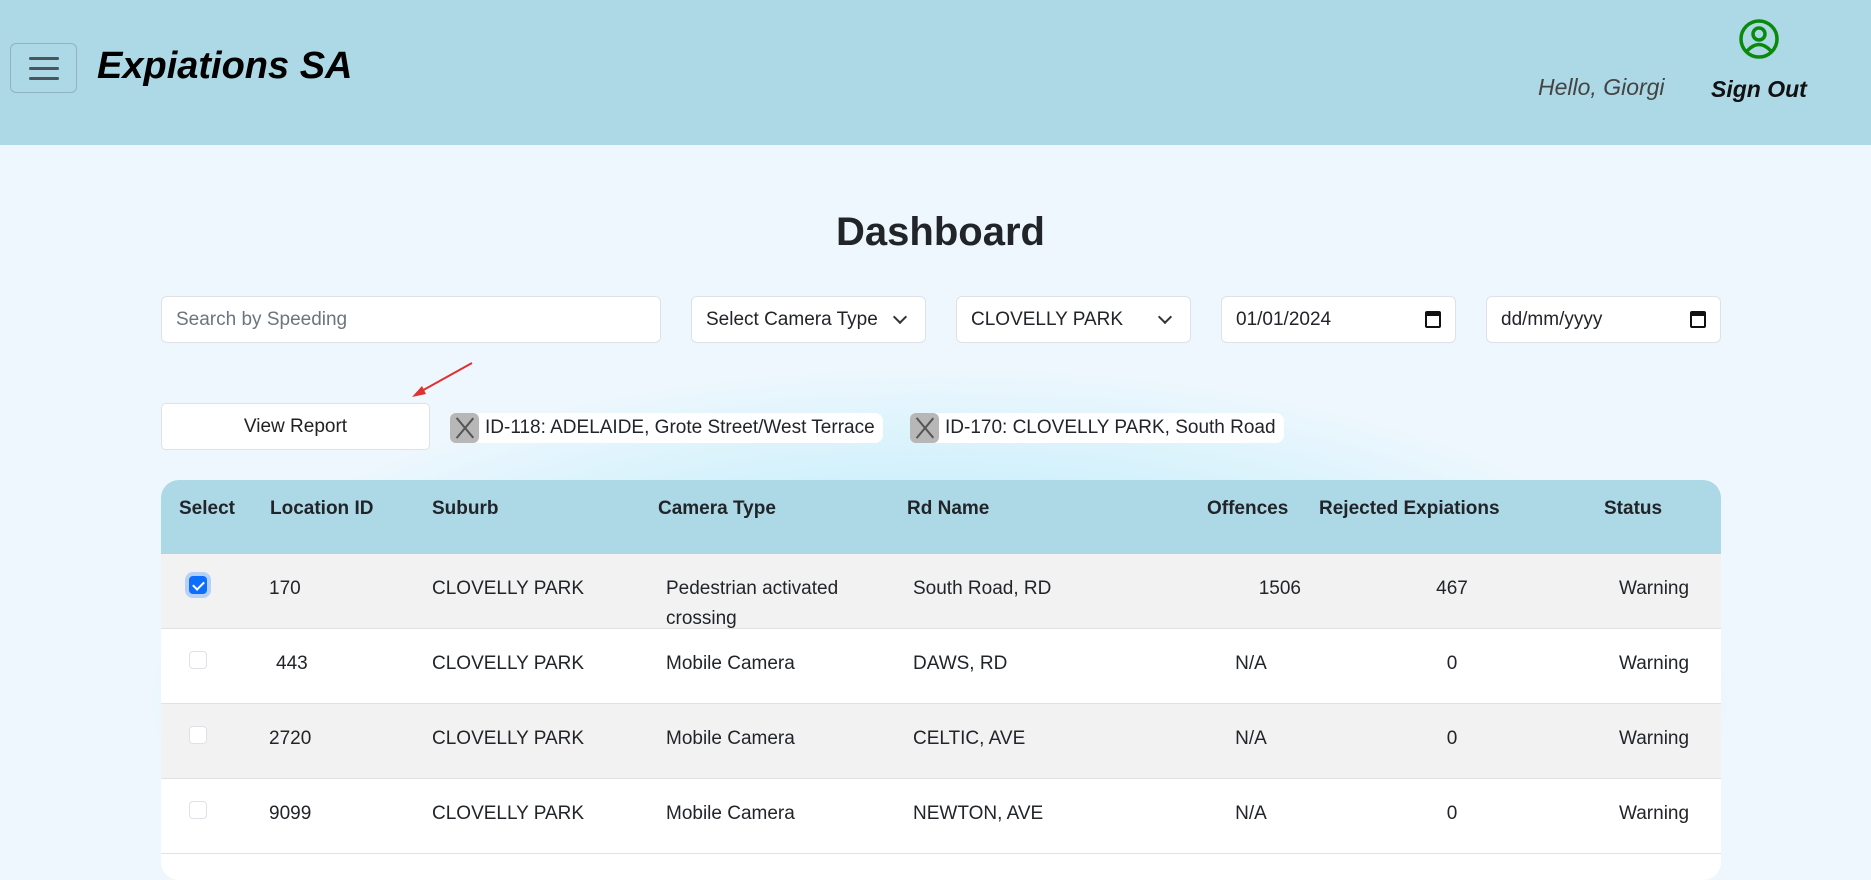 The image size is (1871, 880). Describe the element at coordinates (1284, 319) in the screenshot. I see `date-from-value: 01/01/2024` at that location.